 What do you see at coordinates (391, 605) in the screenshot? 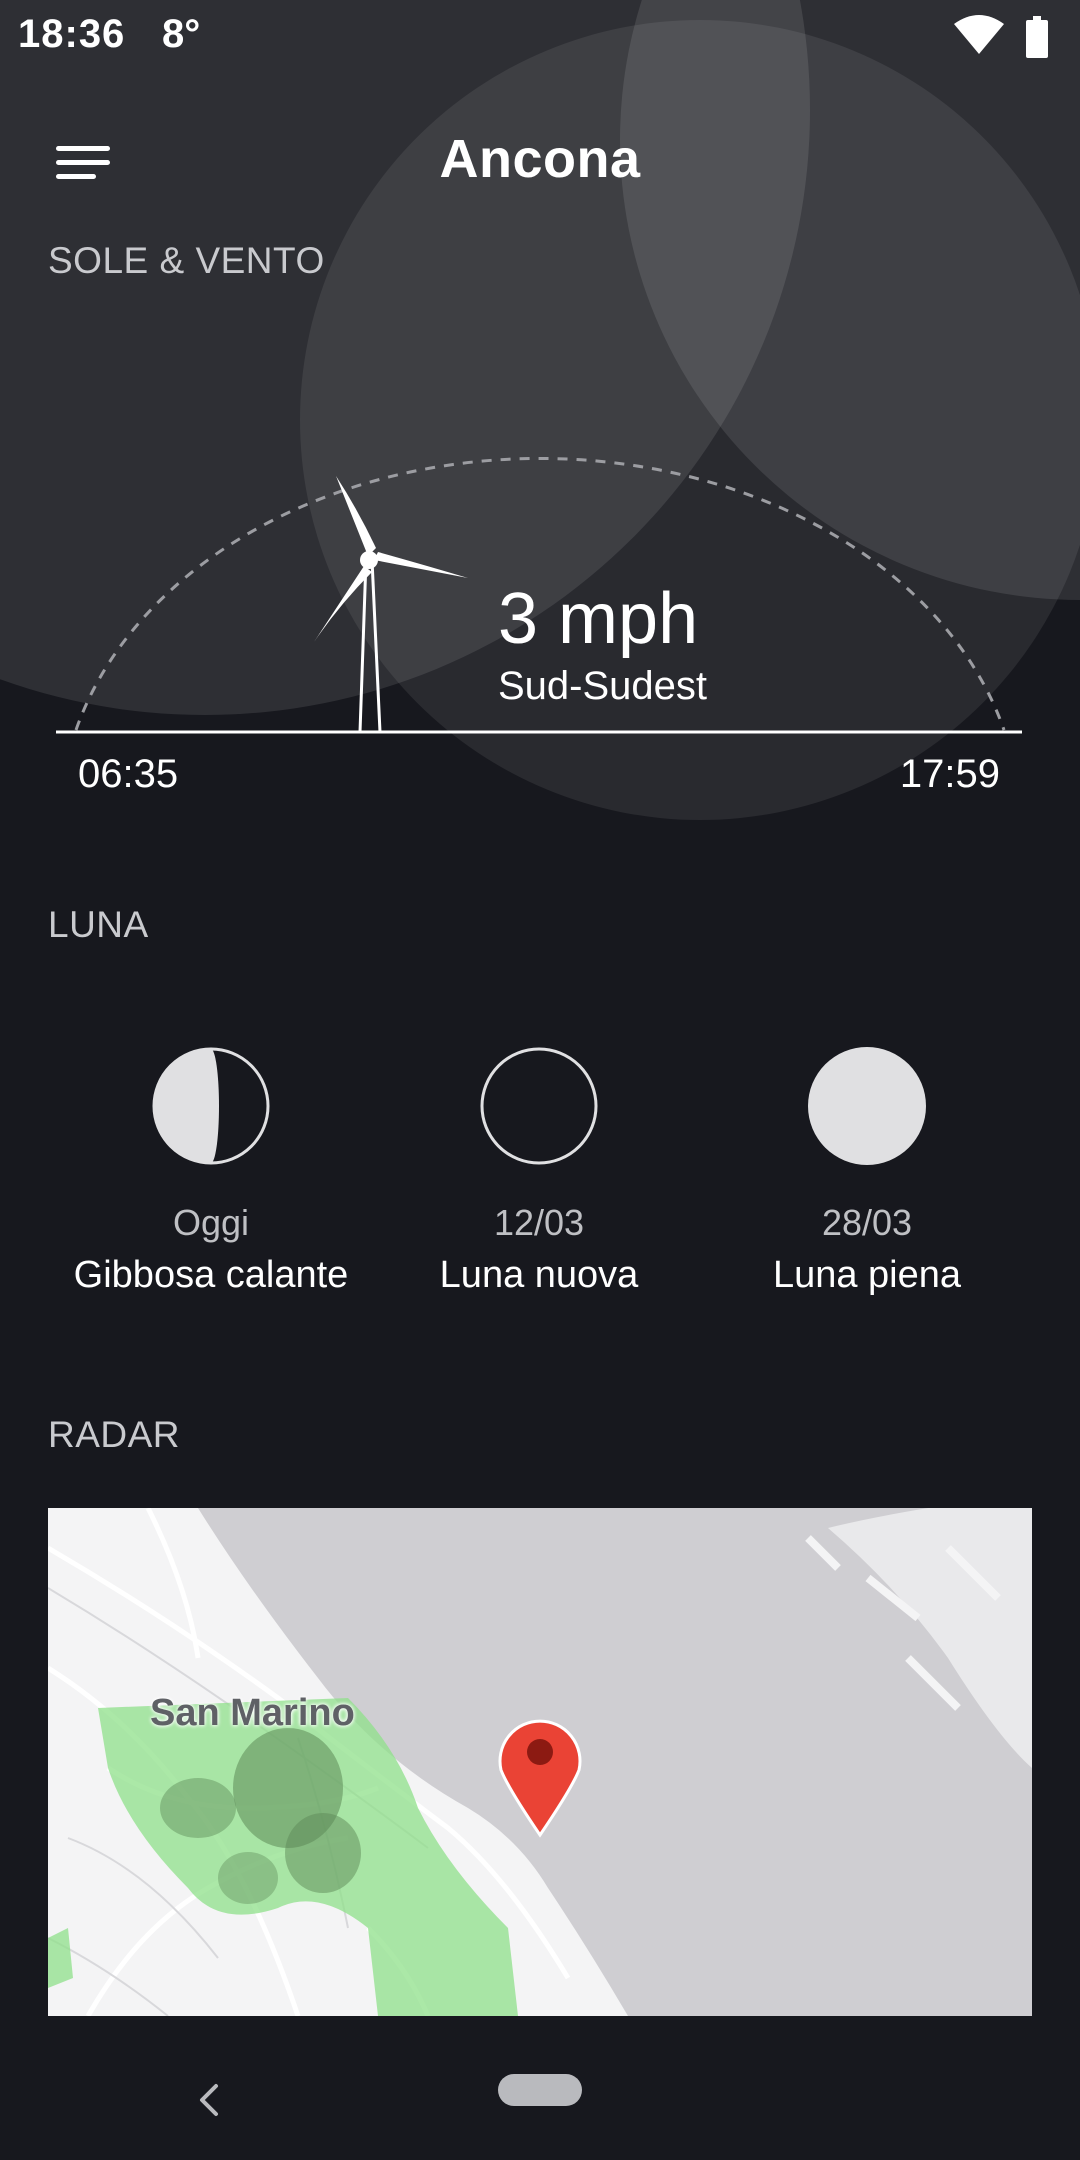
I see `wind-turbine-icon` at bounding box center [391, 605].